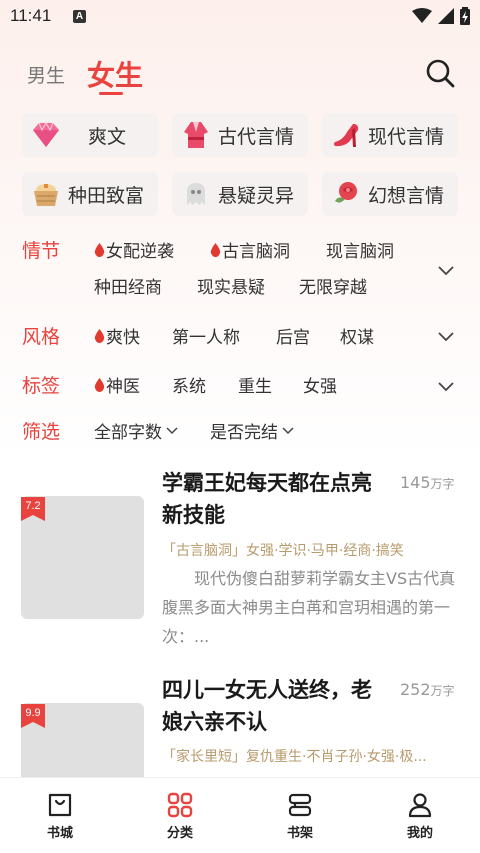 Image resolution: width=480 pixels, height=853 pixels. What do you see at coordinates (255, 384) in the screenshot?
I see `filter-option: 重生` at bounding box center [255, 384].